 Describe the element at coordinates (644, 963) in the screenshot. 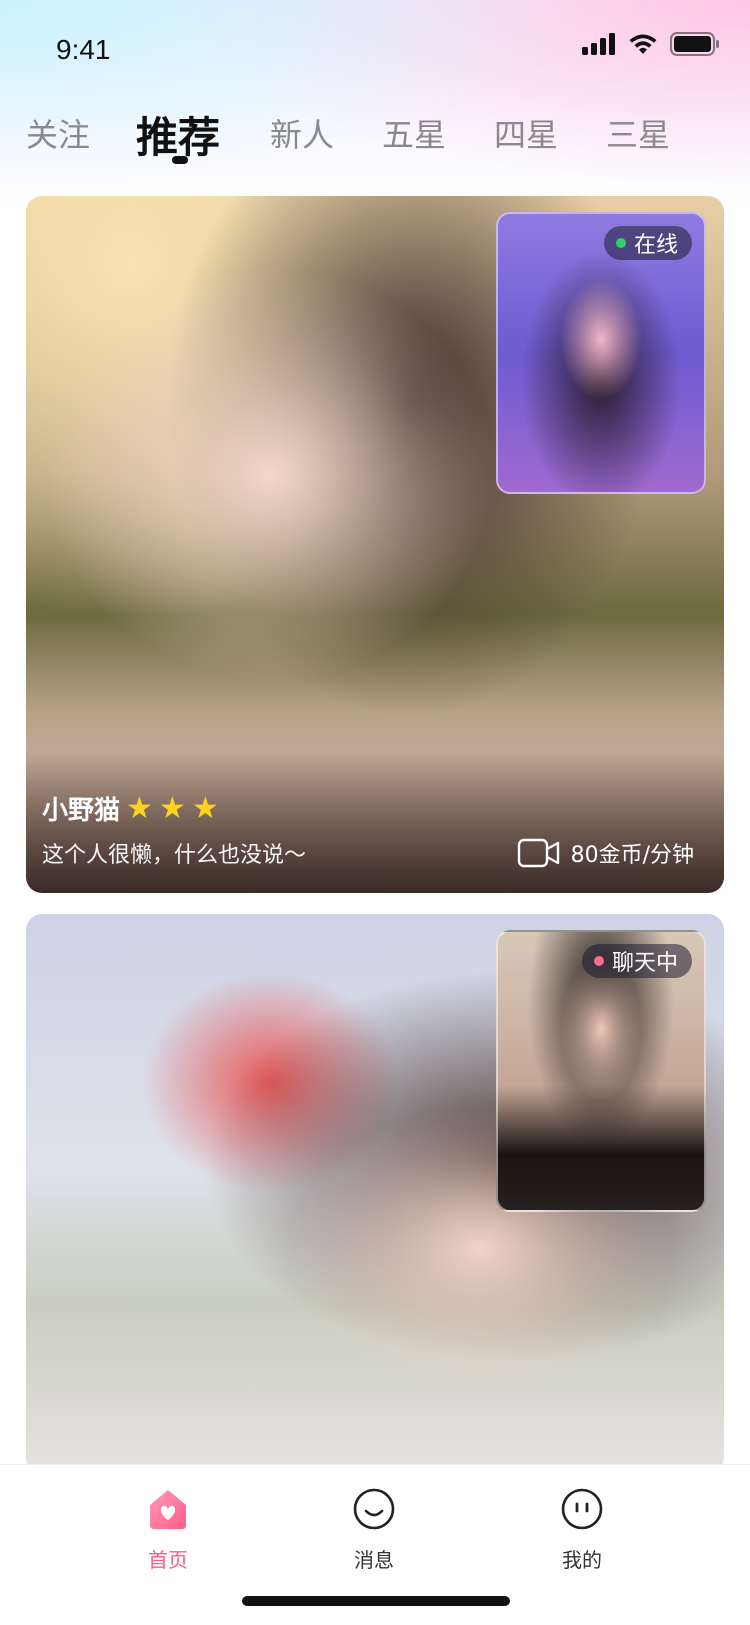

I see `status-label: 聊天中` at that location.